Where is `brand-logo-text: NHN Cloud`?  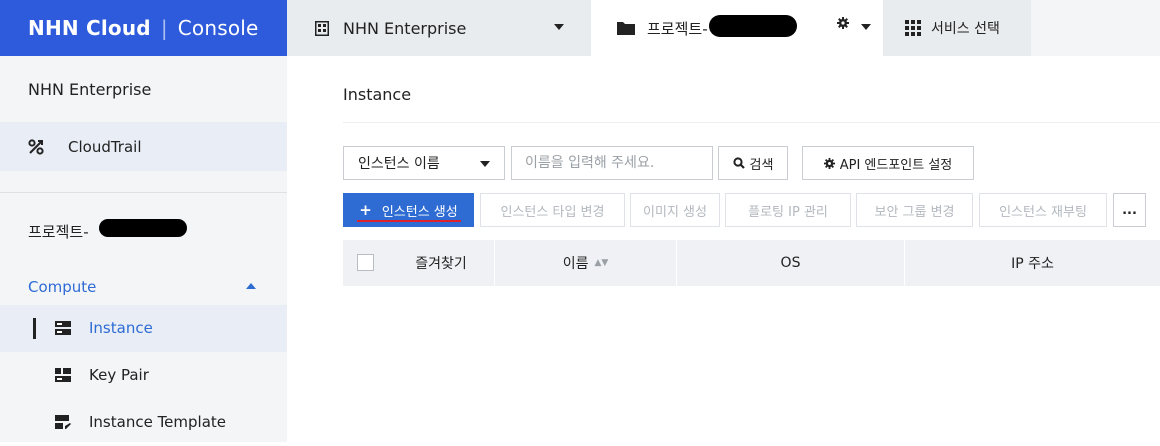 brand-logo-text: NHN Cloud is located at coordinates (89, 28).